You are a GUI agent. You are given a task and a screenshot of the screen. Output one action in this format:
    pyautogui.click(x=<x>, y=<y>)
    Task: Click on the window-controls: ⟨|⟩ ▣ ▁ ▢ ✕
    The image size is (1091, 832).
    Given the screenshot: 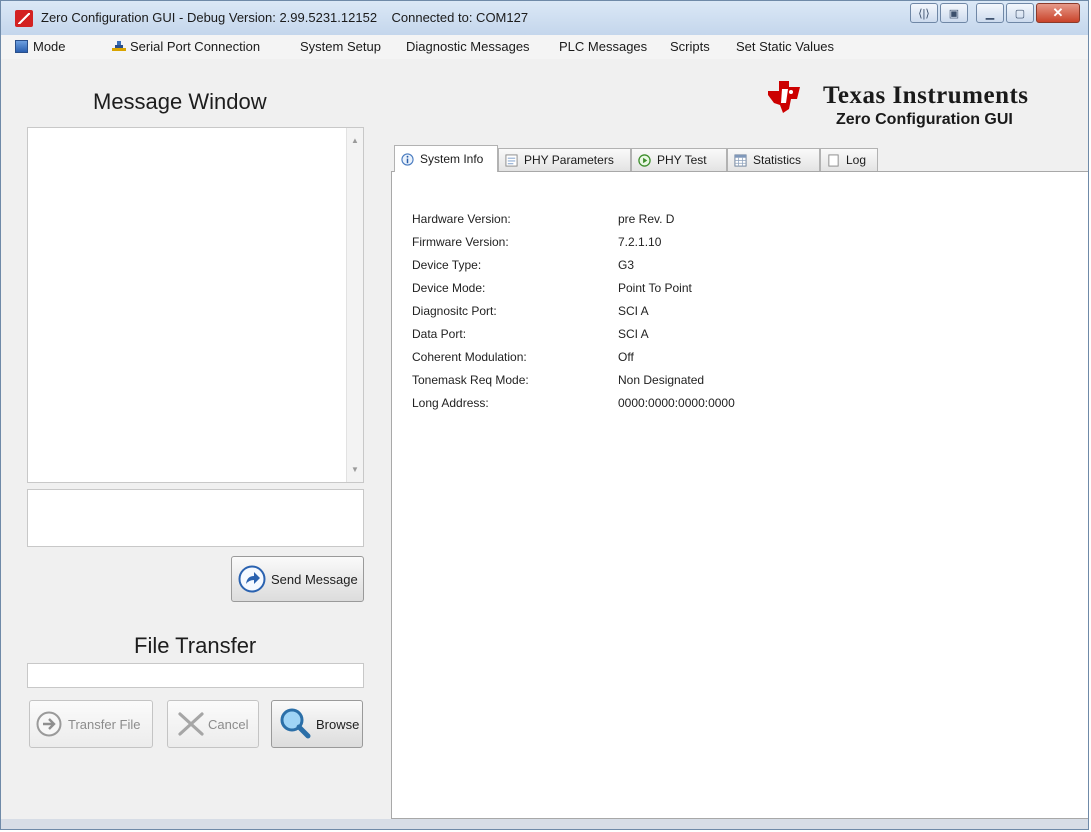 What is the action you would take?
    pyautogui.click(x=994, y=14)
    